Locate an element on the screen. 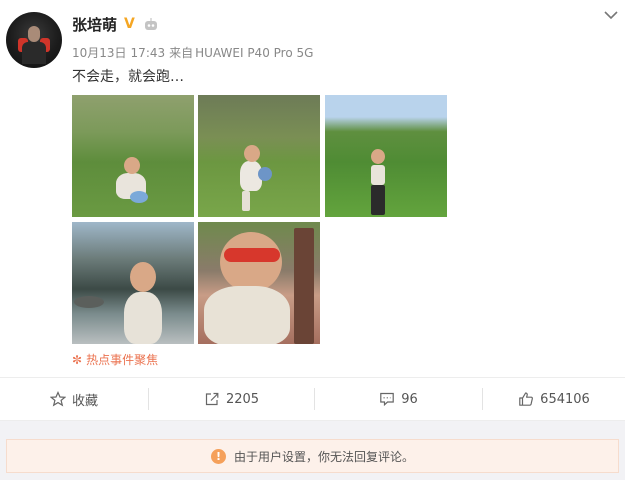 The width and height of the screenshot is (625, 480). reply-disabled-notice: ! 由于用户设置，你无法回复评论。 is located at coordinates (312, 456).